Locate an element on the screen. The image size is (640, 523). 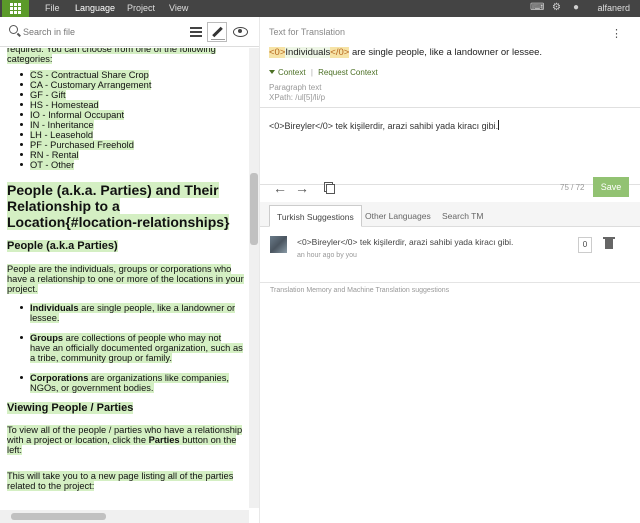
vertical-scrollbar is located at coordinates (254, 278).